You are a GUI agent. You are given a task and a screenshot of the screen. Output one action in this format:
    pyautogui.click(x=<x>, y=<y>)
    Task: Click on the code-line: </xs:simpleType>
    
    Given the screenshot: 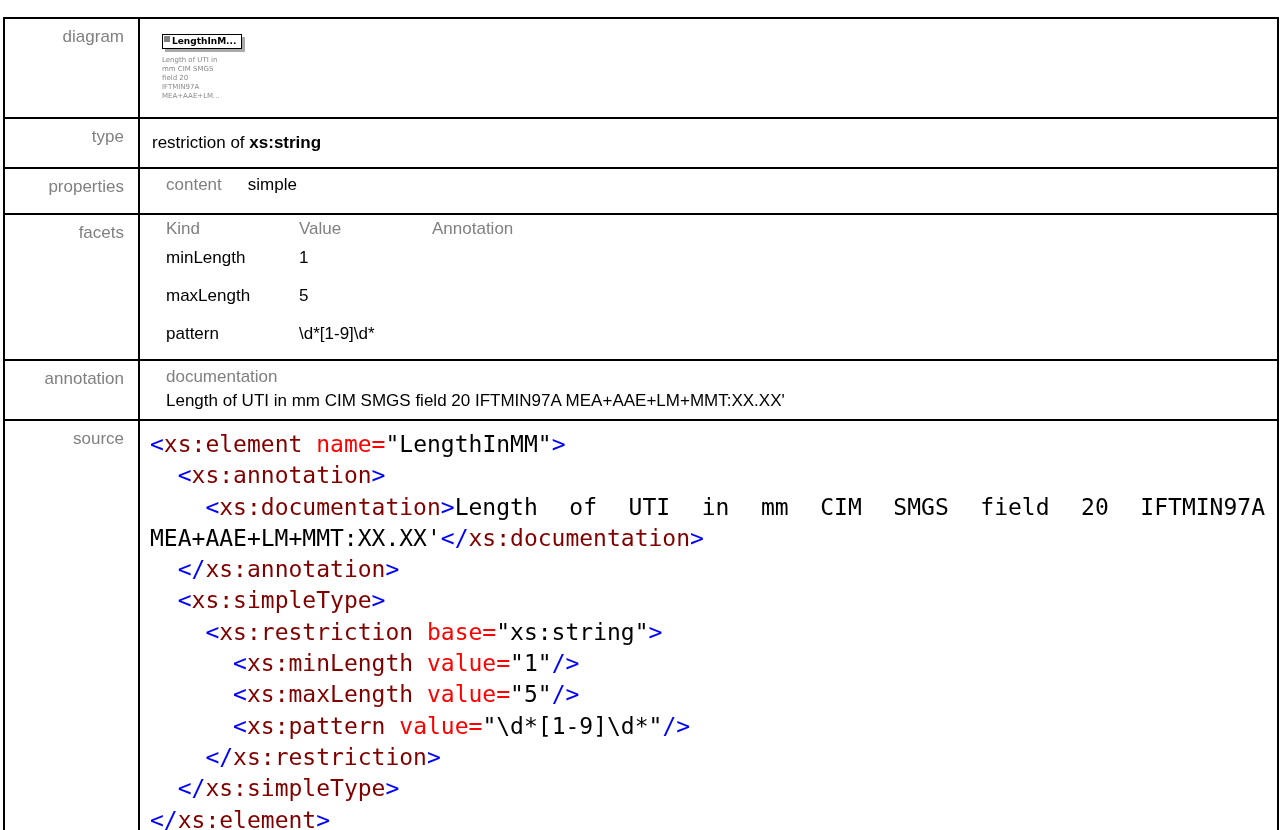 What is the action you would take?
    pyautogui.click(x=288, y=789)
    